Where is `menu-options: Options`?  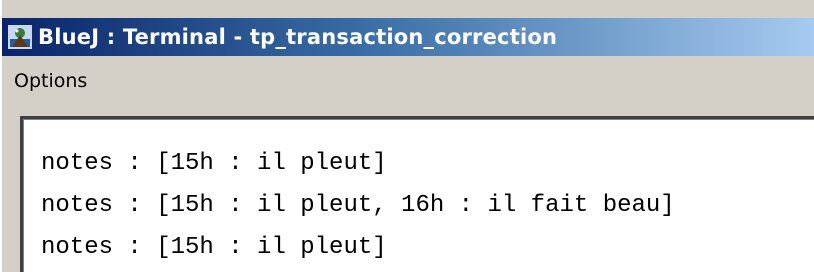
menu-options: Options is located at coordinates (50, 81).